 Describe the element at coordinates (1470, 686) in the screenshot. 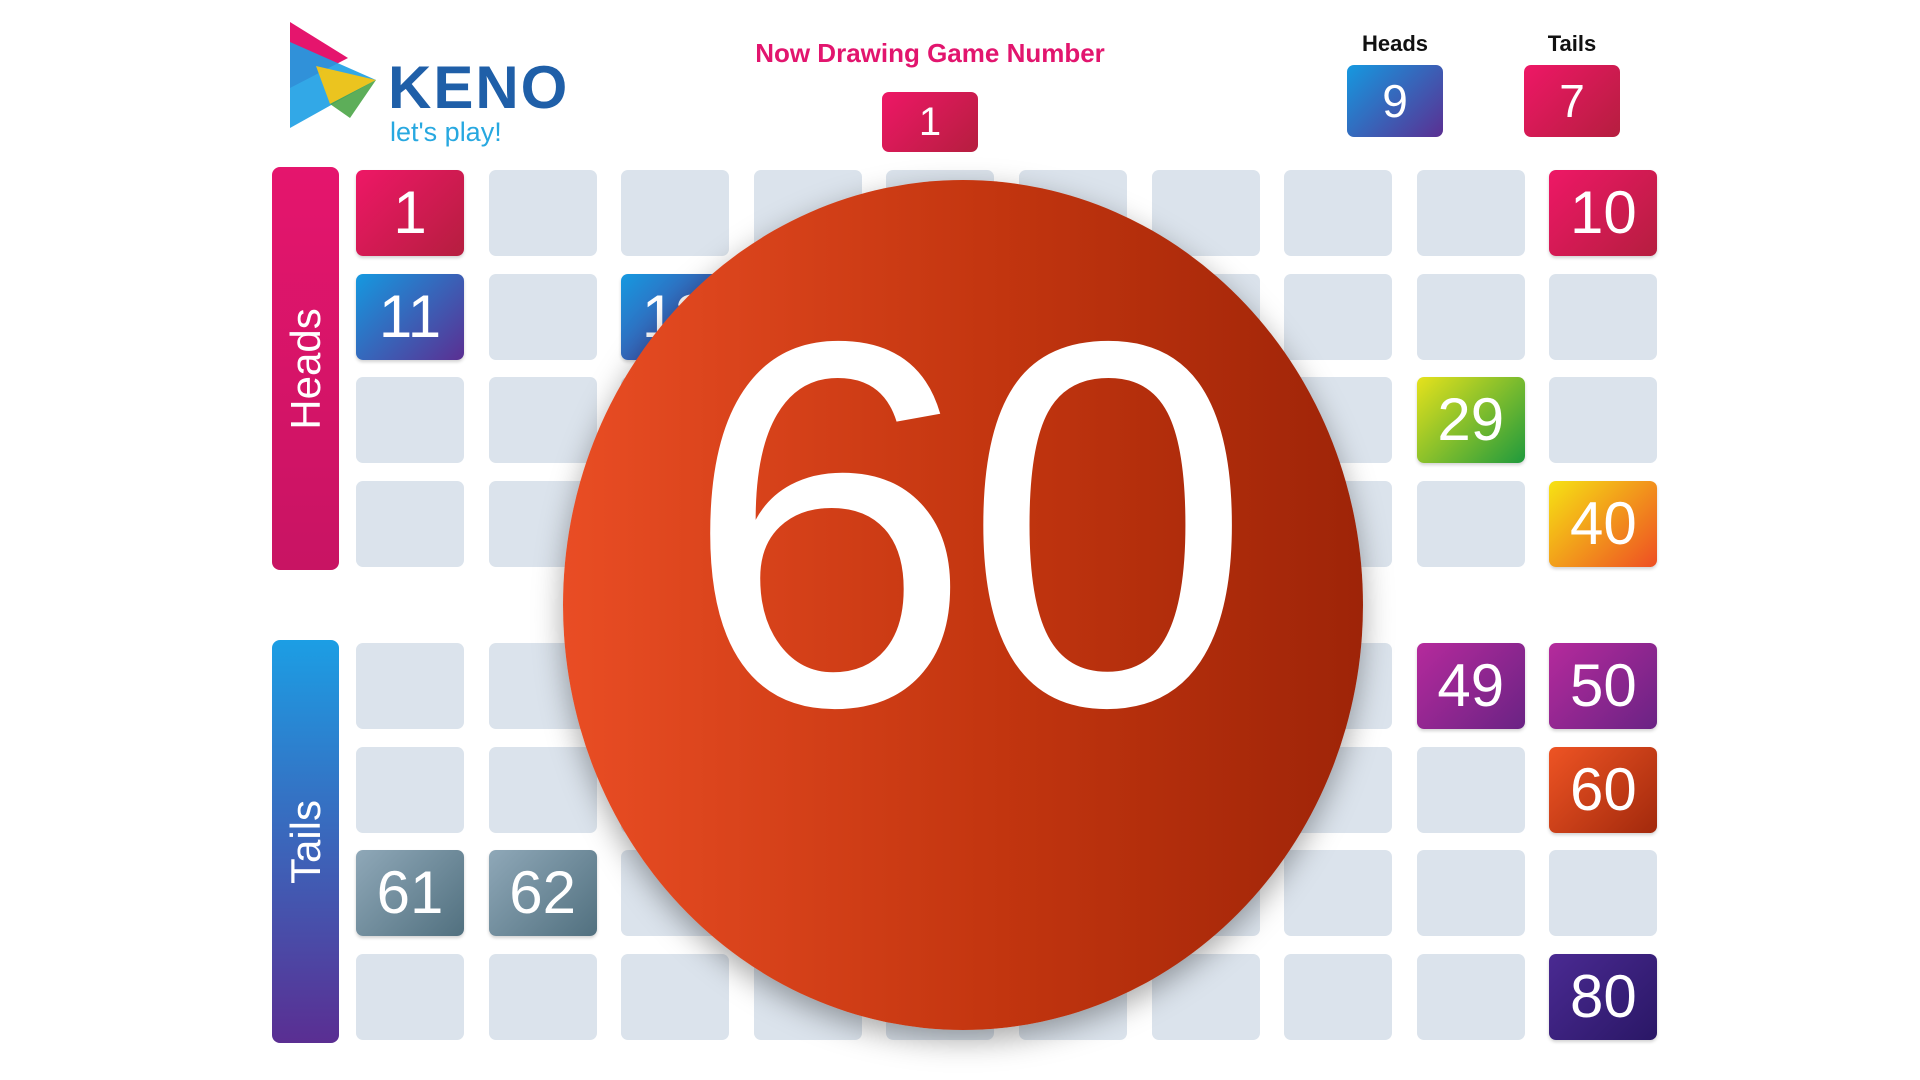

I see `drawn-cell-49: 49` at that location.